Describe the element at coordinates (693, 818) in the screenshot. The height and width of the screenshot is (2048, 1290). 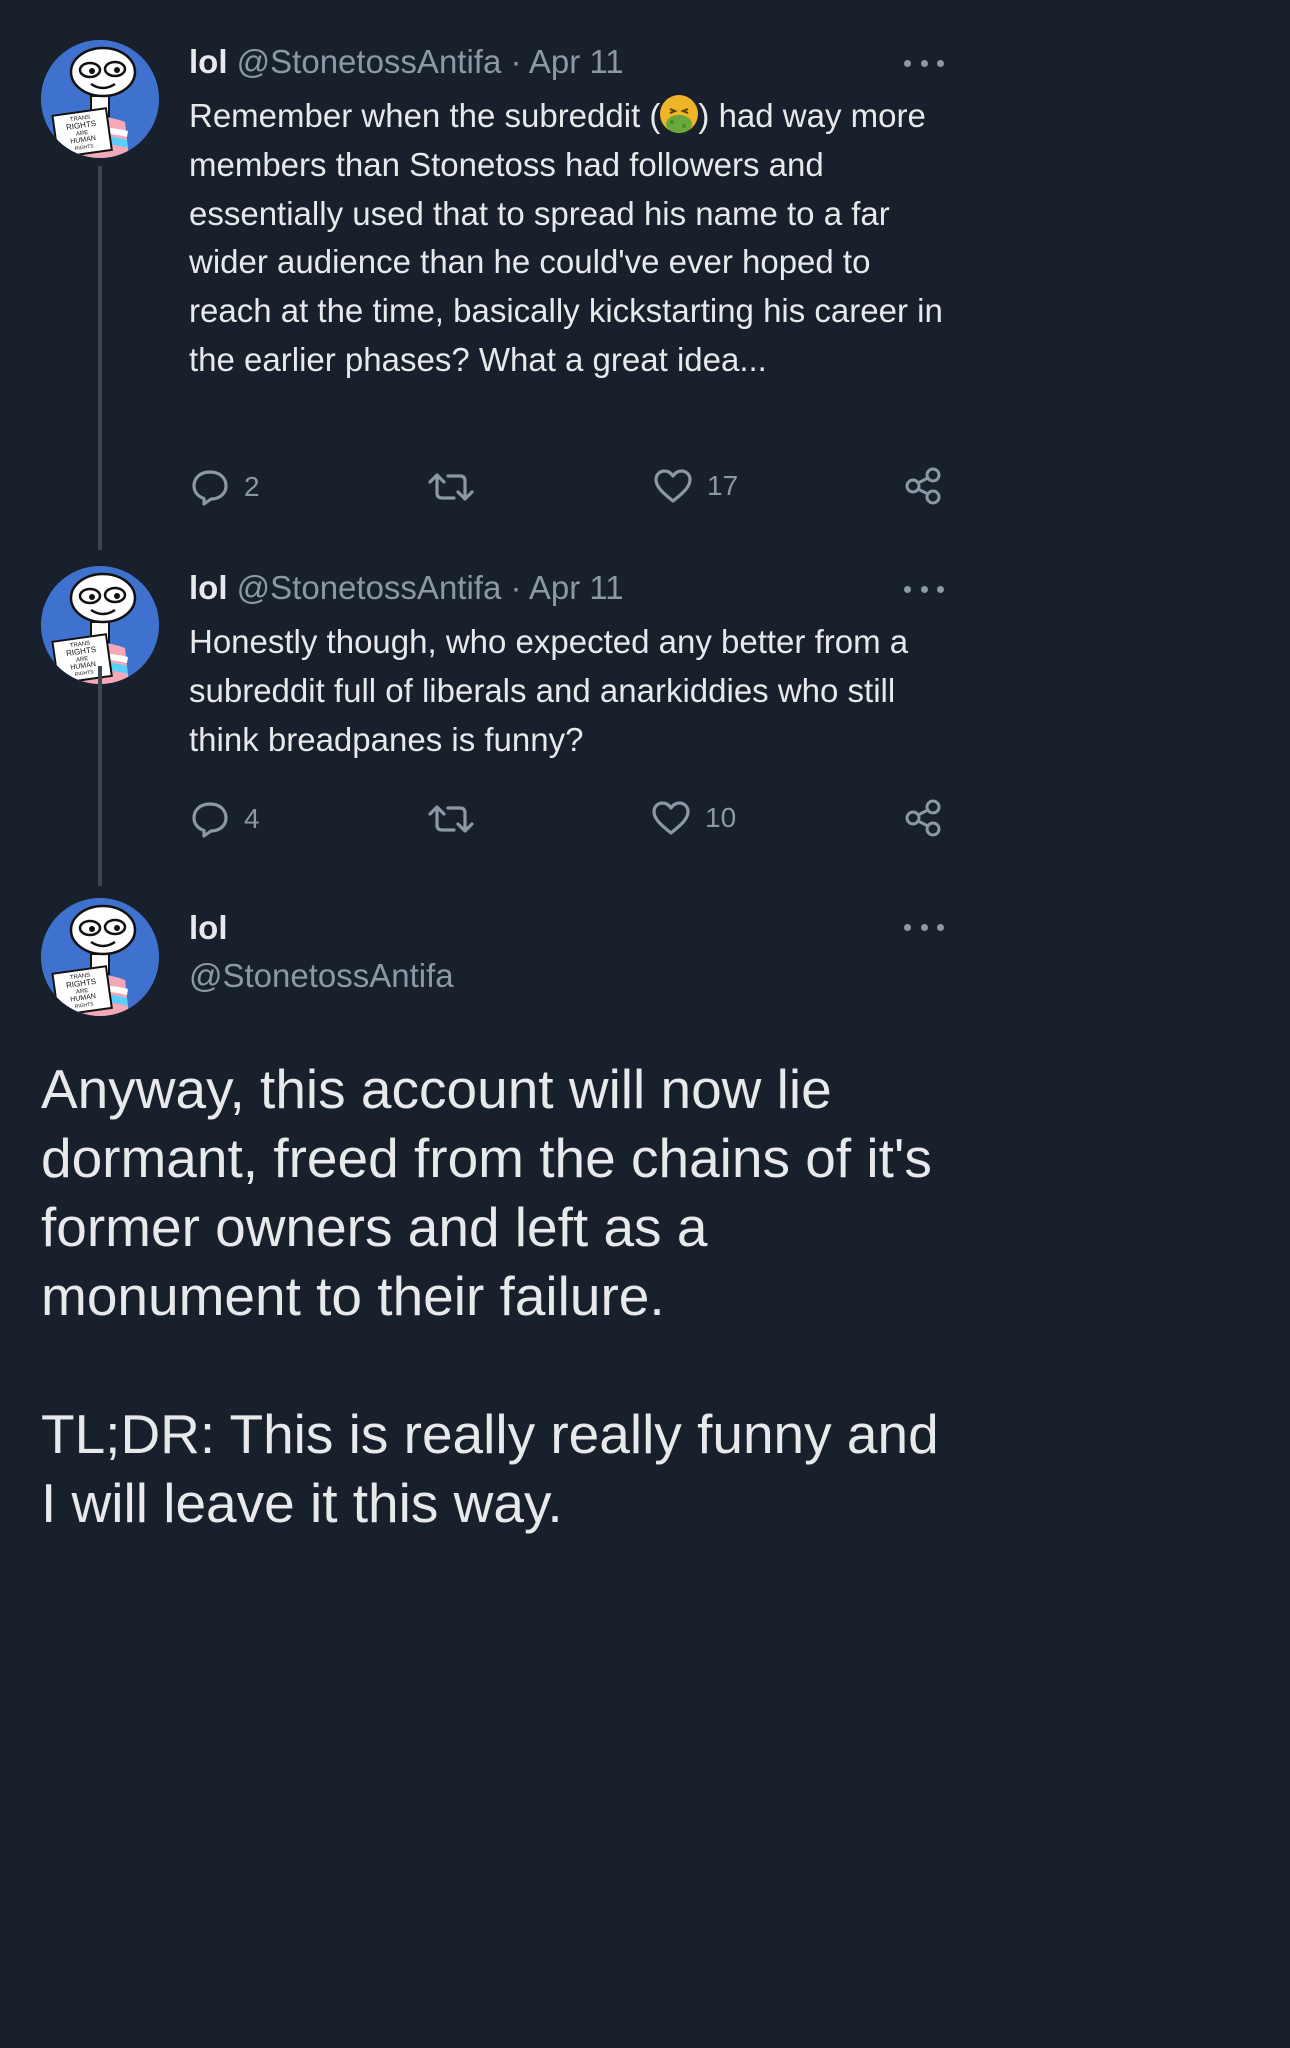
I see `like-button: 10` at that location.